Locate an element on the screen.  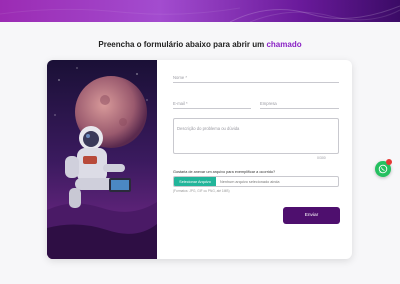
notification-badge is located at coordinates (389, 162).